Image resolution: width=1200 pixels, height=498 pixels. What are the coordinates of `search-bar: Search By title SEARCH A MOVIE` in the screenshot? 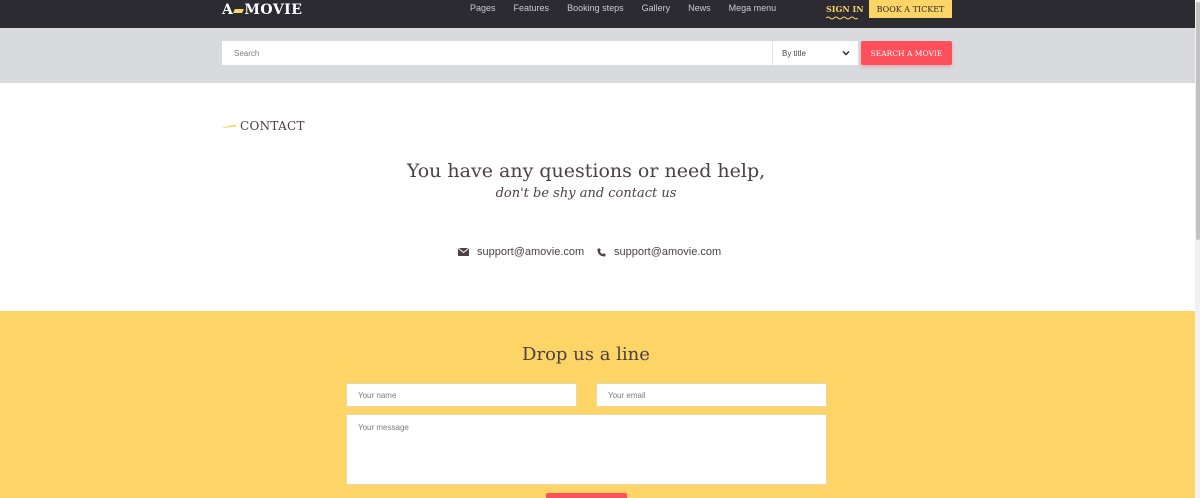 It's located at (600, 55).